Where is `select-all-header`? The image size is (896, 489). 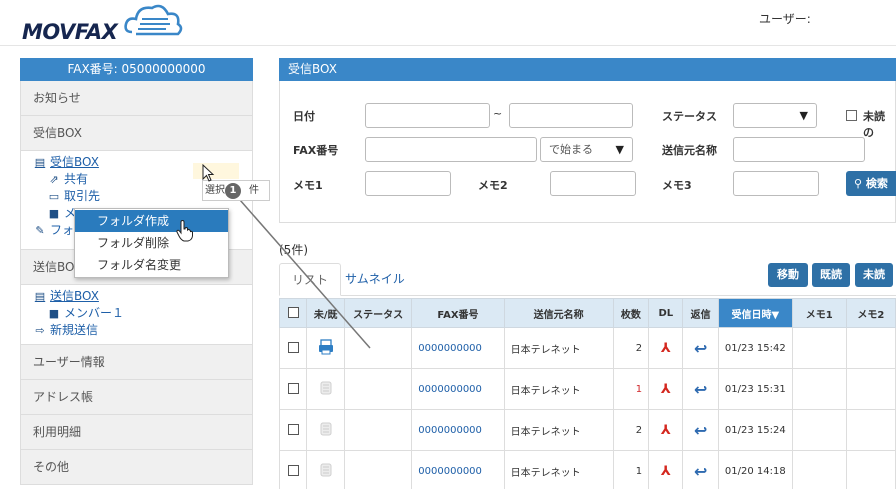
select-all-header is located at coordinates (293, 313).